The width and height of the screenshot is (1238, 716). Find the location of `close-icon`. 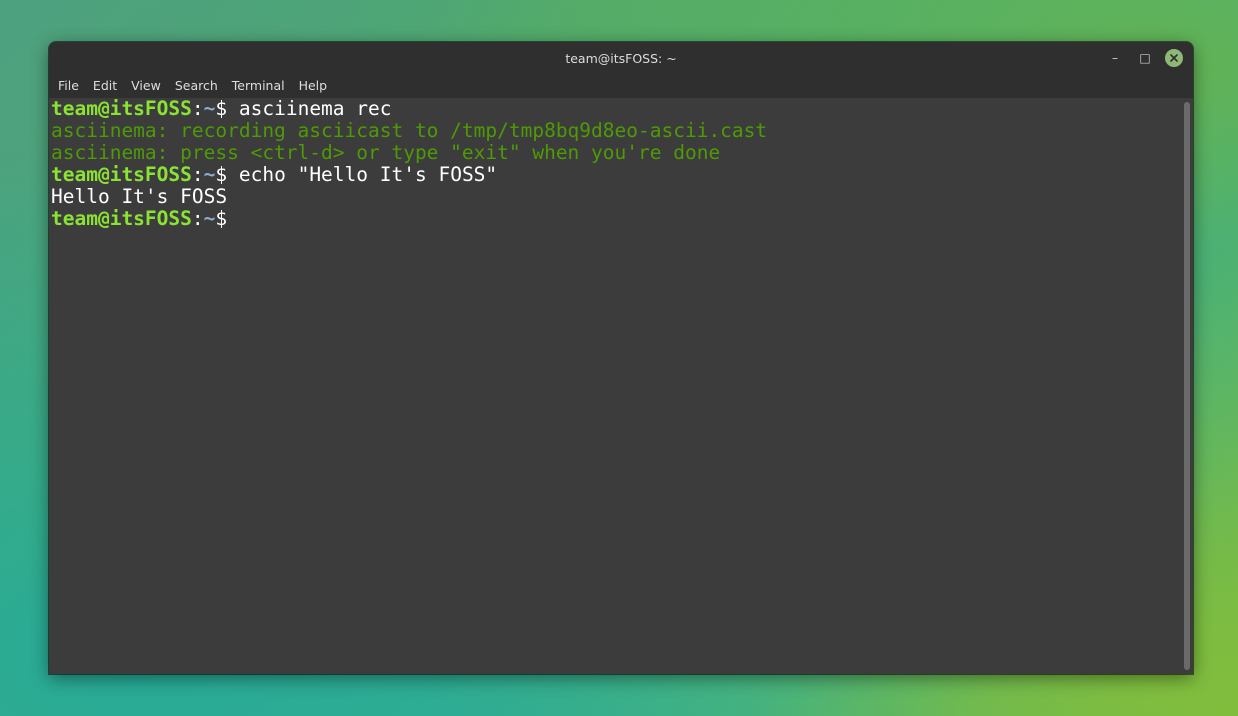

close-icon is located at coordinates (1174, 58).